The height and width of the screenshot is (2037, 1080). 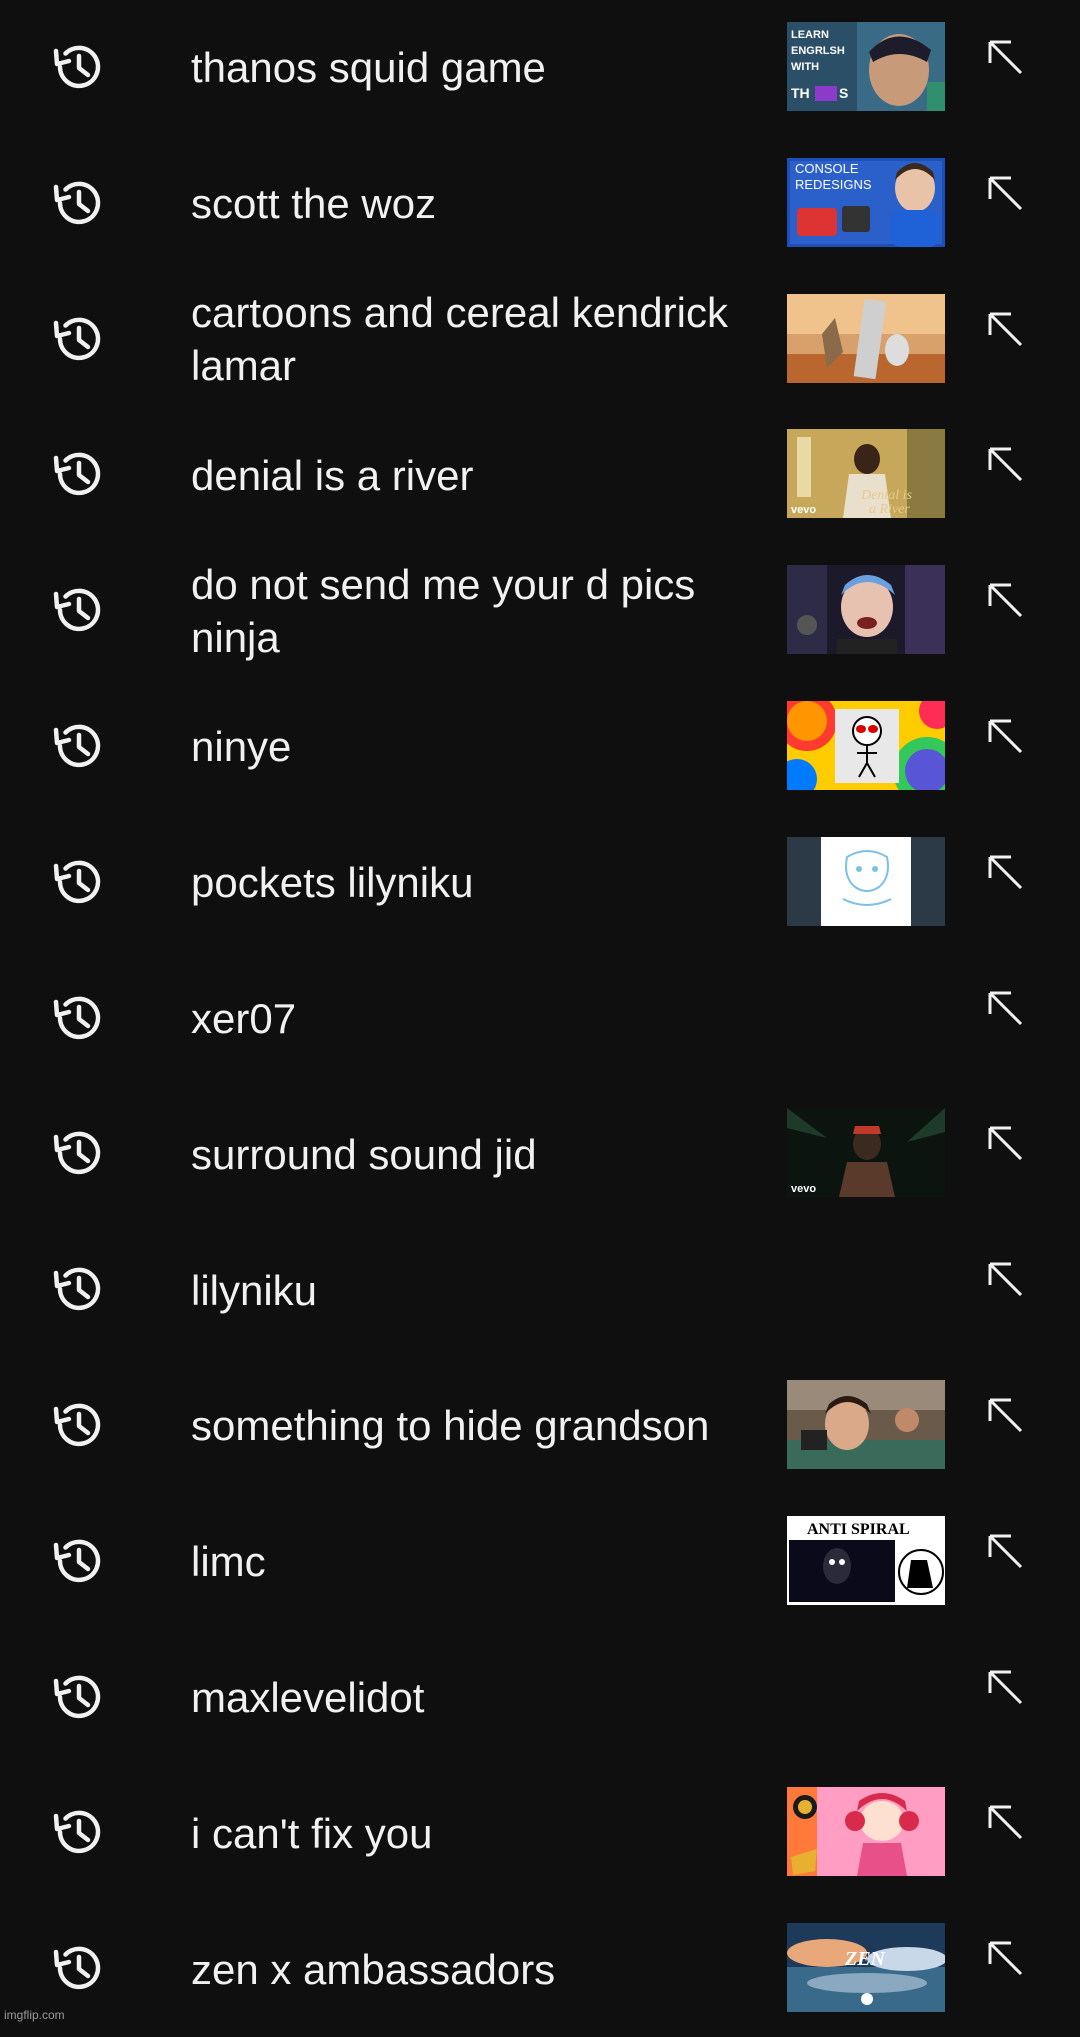 I want to click on suggestion-query: thanos squid game, so click(x=481, y=68).